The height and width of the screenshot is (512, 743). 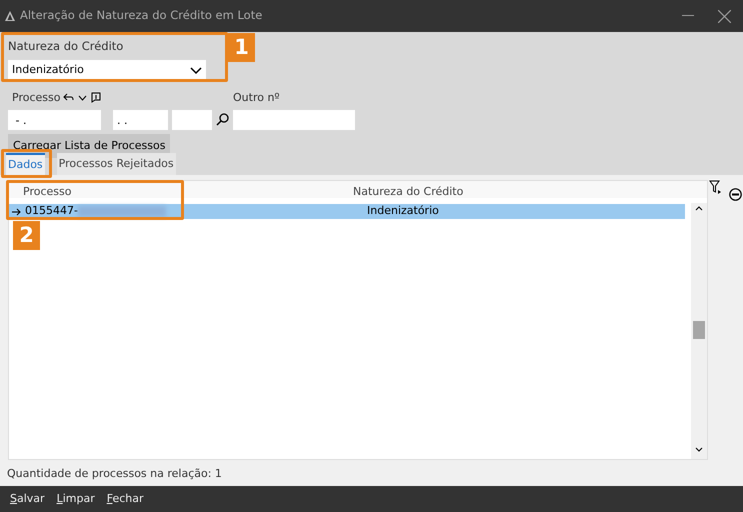 What do you see at coordinates (181, 189) in the screenshot?
I see `column-header: Processo` at bounding box center [181, 189].